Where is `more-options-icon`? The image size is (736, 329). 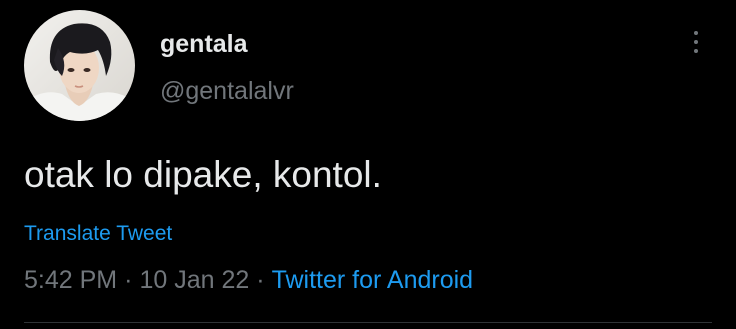 more-options-icon is located at coordinates (696, 42).